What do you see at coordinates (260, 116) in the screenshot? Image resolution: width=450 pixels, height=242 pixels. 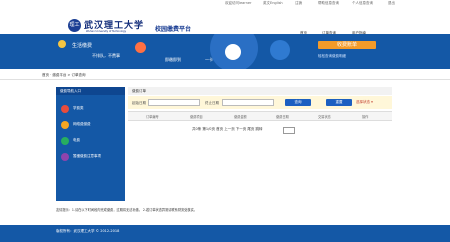 I see `table-header: 订单编号 缴费项目 缴费金额 缴费日期 交易状态 操作` at bounding box center [260, 116].